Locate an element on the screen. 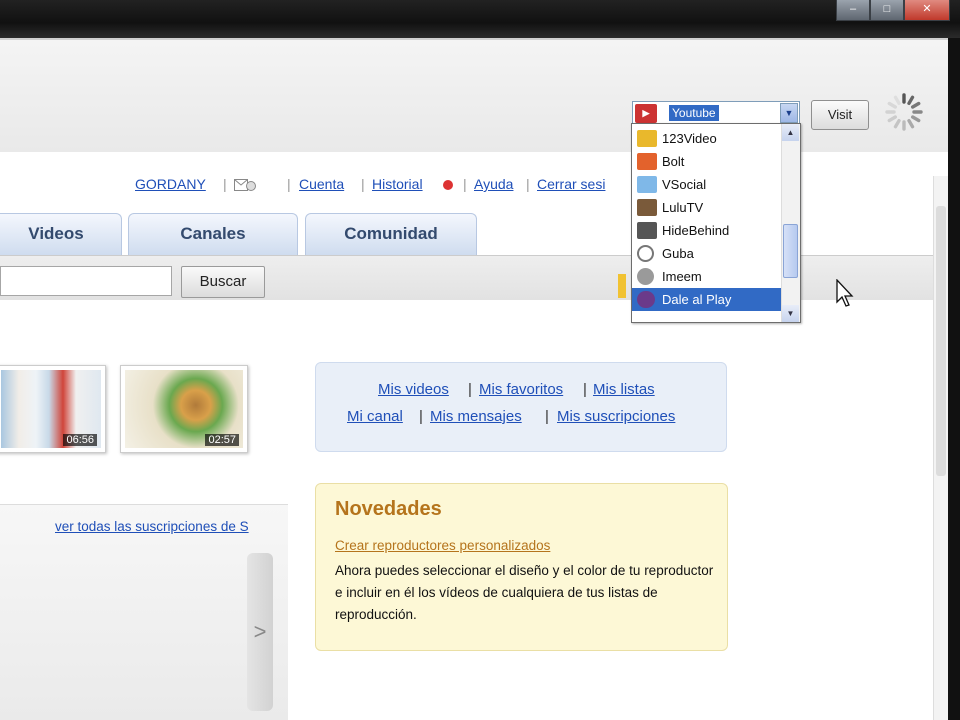  page-scrollbar is located at coordinates (940, 448).